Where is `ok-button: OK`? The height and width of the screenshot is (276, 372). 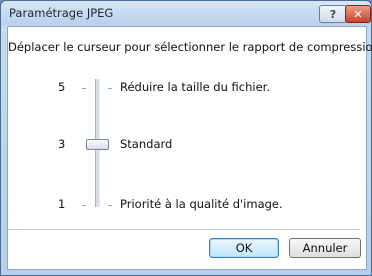
ok-button: OK is located at coordinates (244, 248).